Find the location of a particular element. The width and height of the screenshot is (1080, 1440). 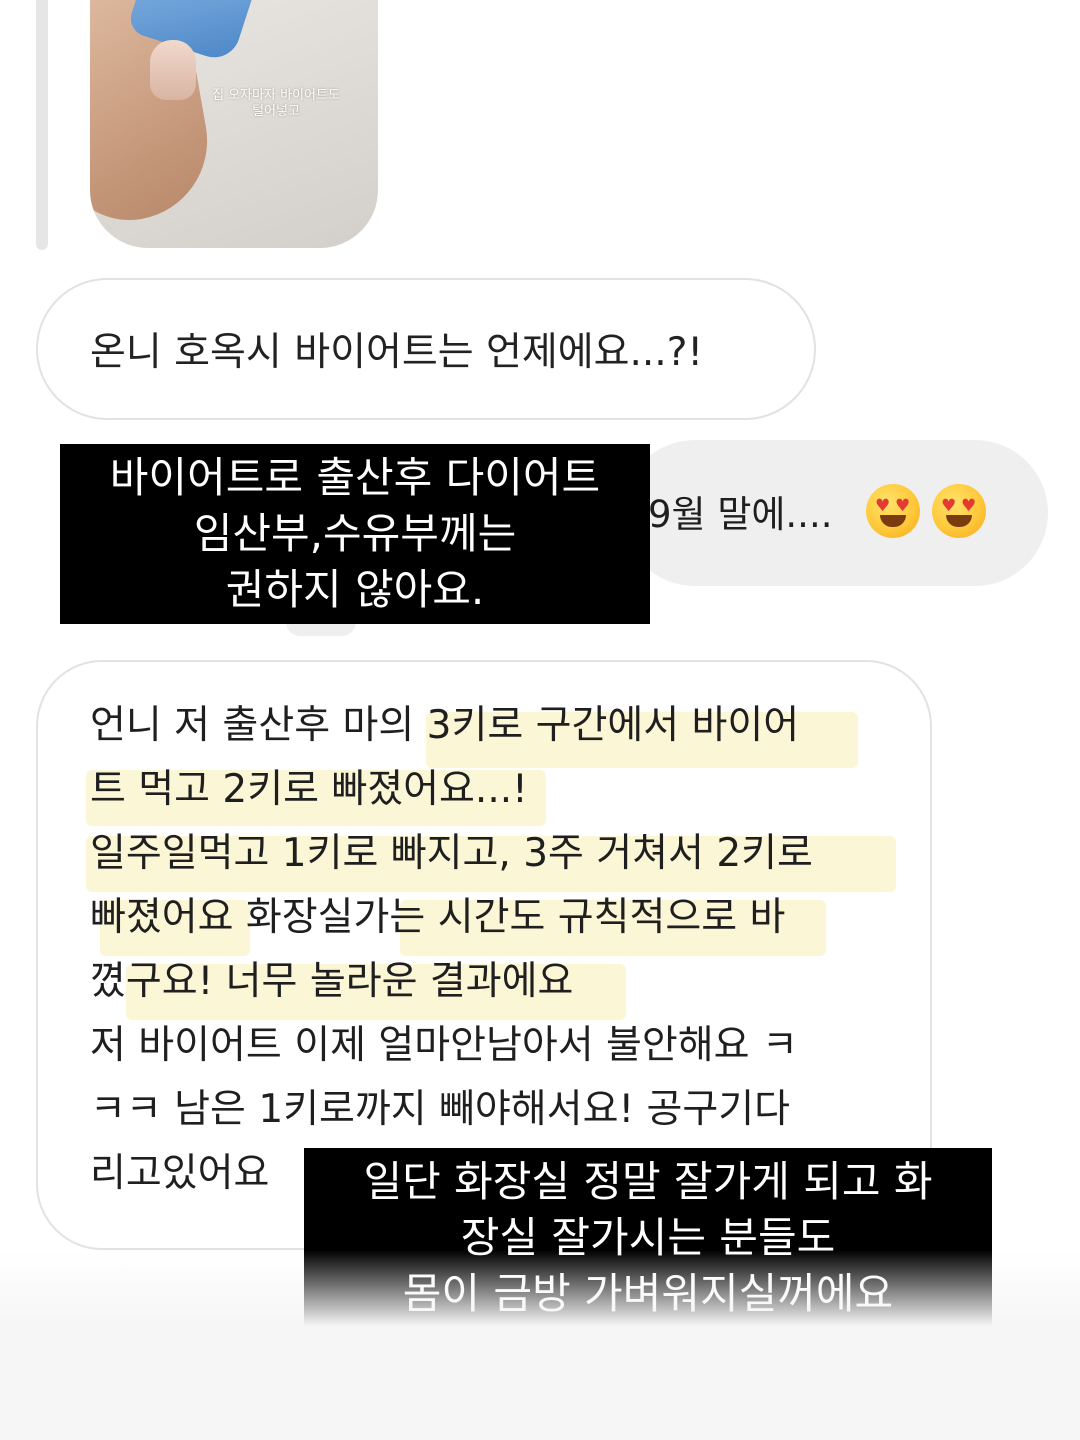

incoming-message-bubble: 온니 호옥시 바이어트는 언제에요...?! is located at coordinates (426, 349).